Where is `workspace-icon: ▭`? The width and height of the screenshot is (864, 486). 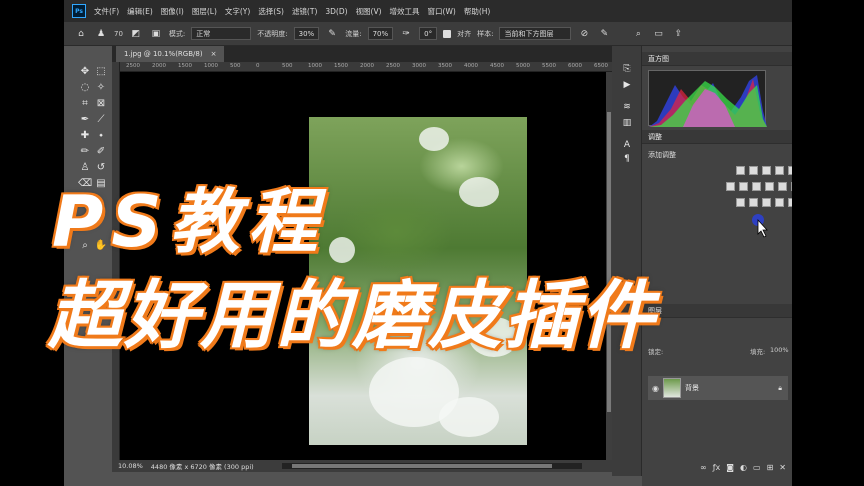 workspace-icon: ▭ is located at coordinates (658, 34).